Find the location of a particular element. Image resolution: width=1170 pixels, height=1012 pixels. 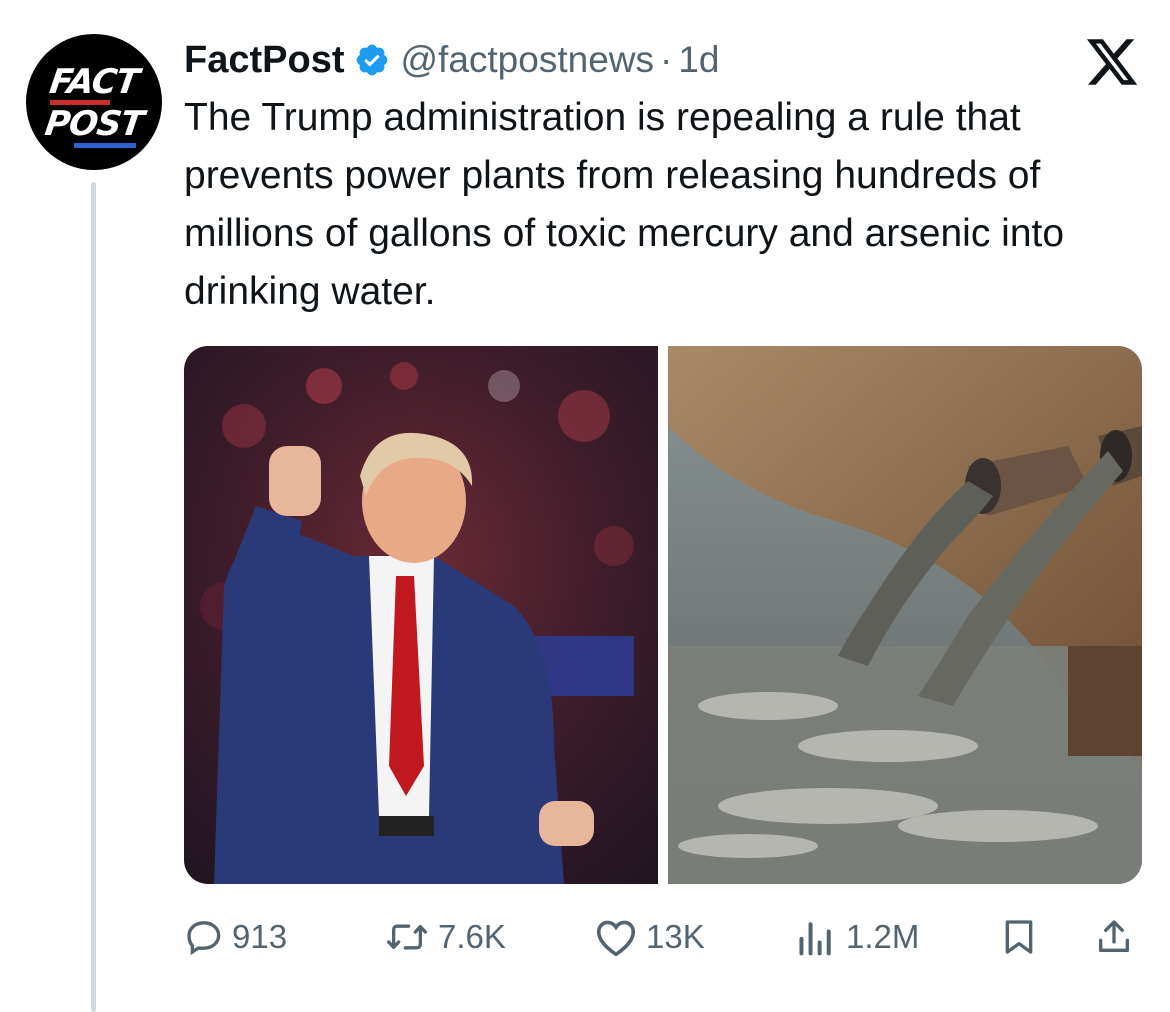

like-button: 13K is located at coordinates (649, 937).